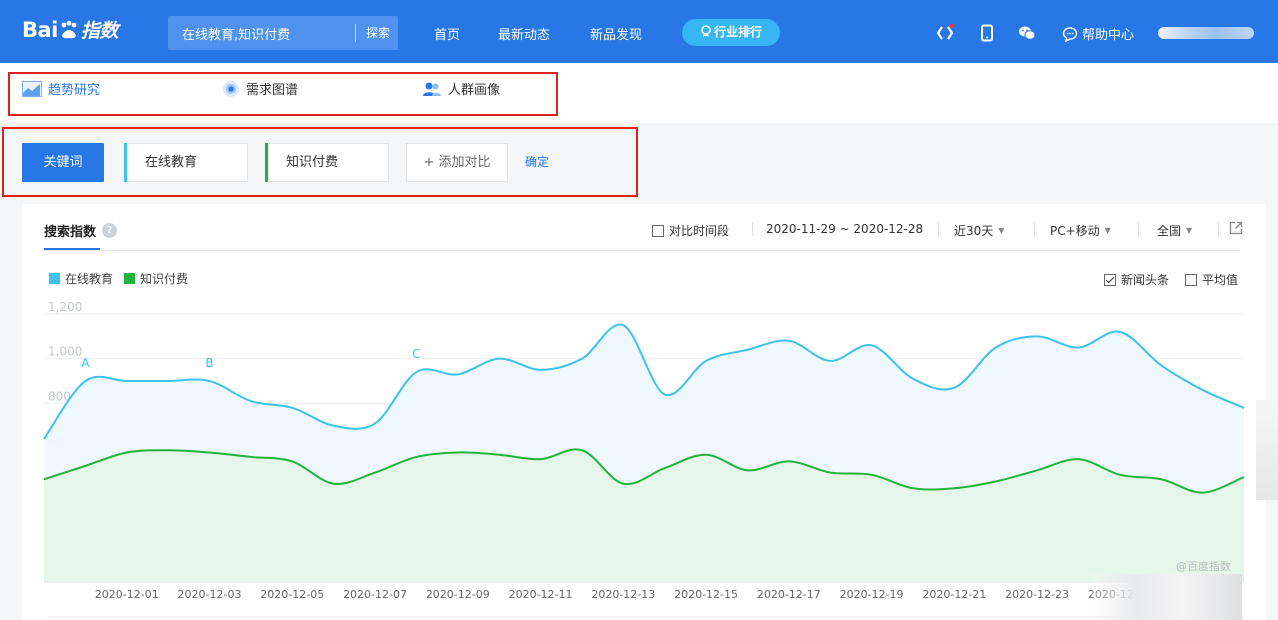 The width and height of the screenshot is (1278, 620). I want to click on logo-cn-text: 指数, so click(99, 31).